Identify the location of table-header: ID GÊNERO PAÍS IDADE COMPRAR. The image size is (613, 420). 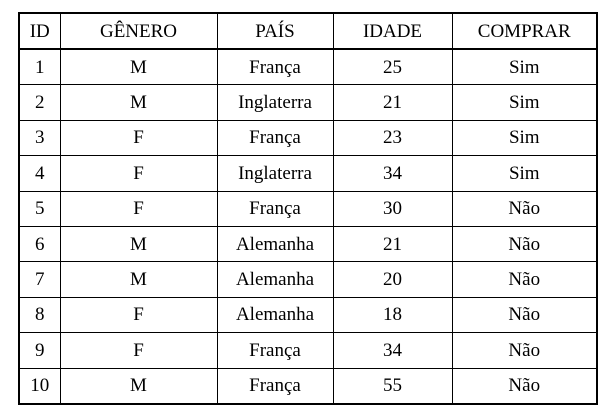
(308, 31).